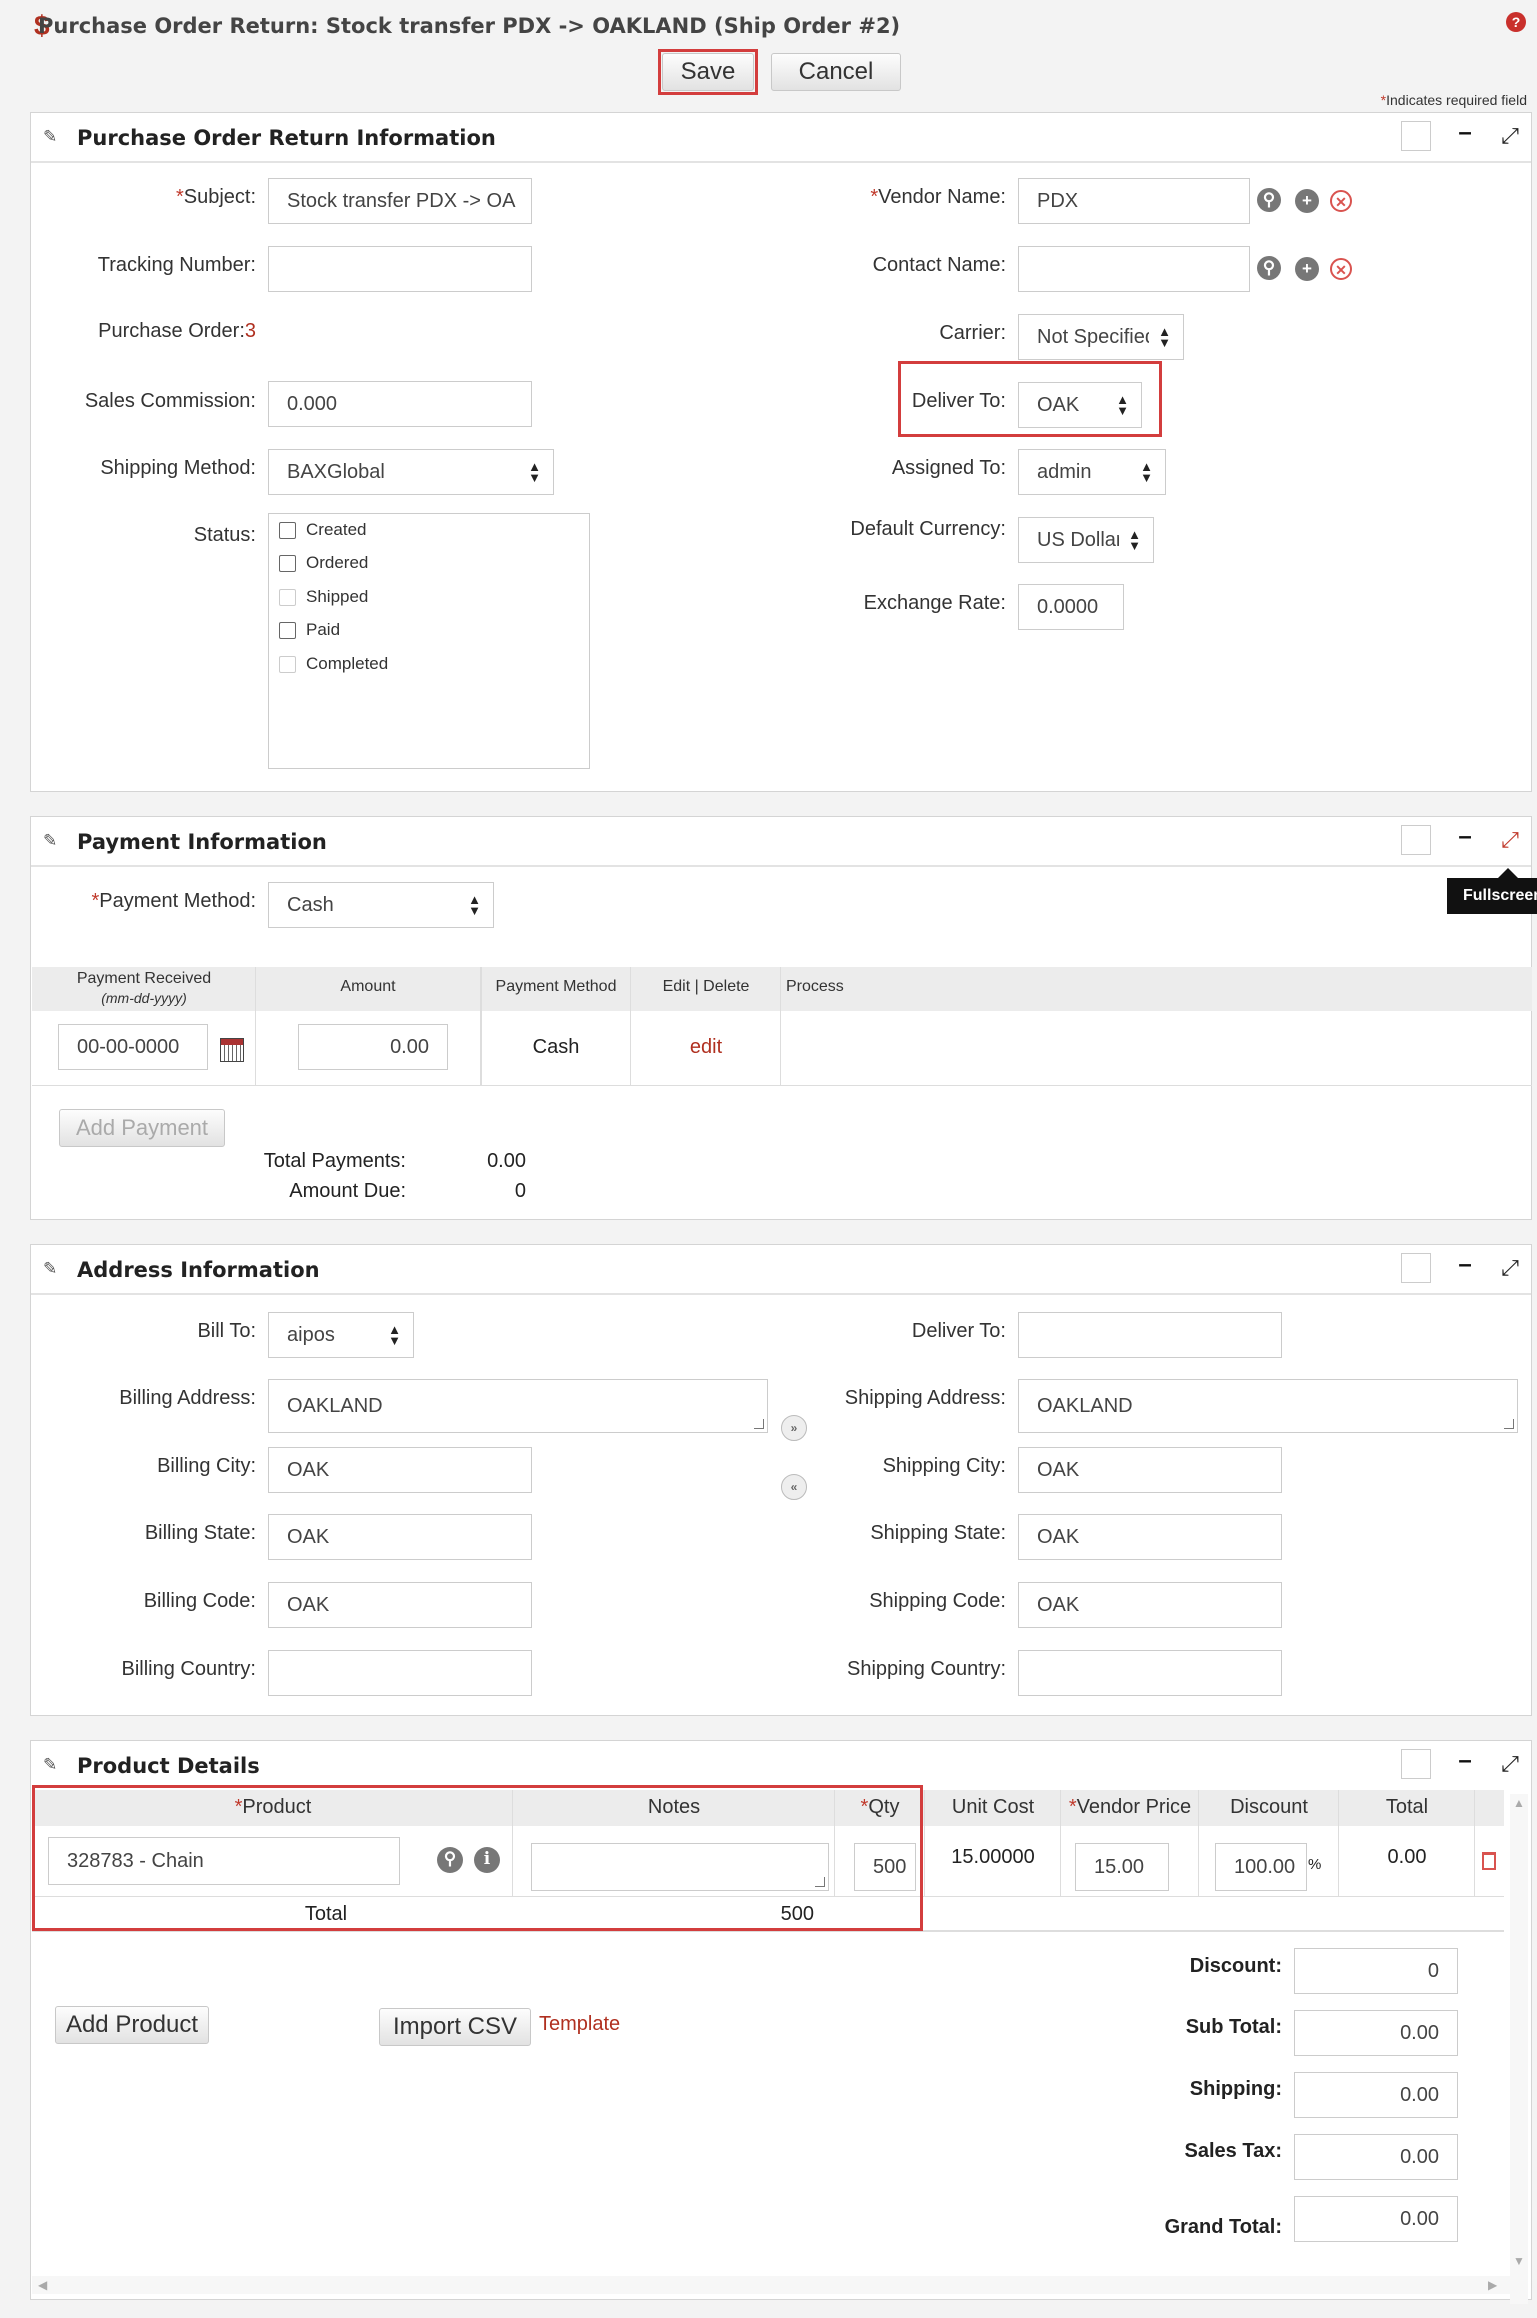 This screenshot has height=2318, width=1537. Describe the element at coordinates (1150, 1537) in the screenshot. I see `shipping-state-input: OAK` at that location.